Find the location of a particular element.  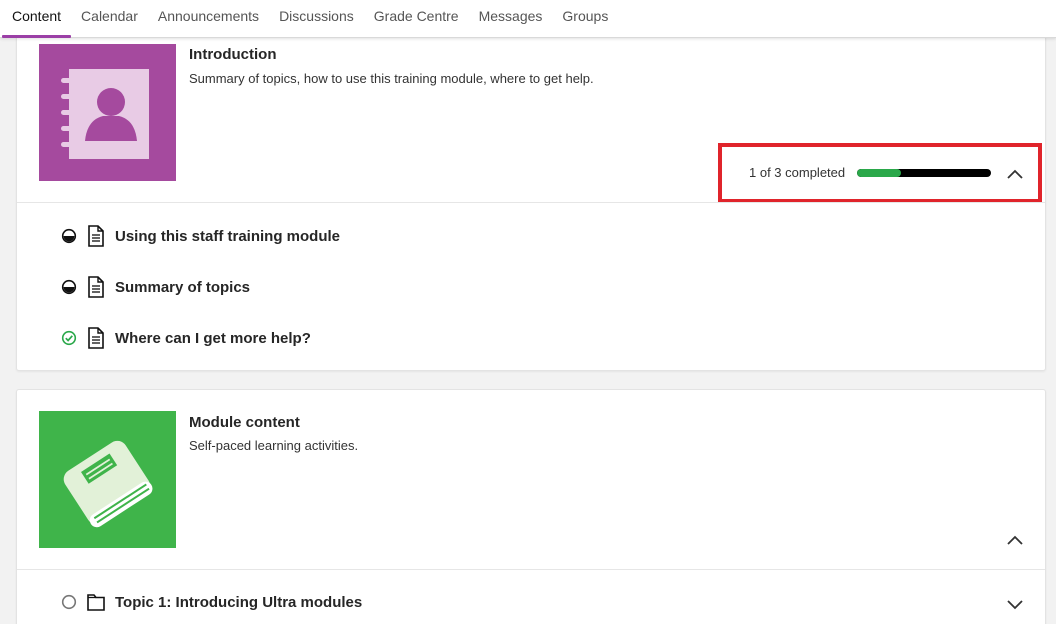

module-title: Module content is located at coordinates (244, 422).